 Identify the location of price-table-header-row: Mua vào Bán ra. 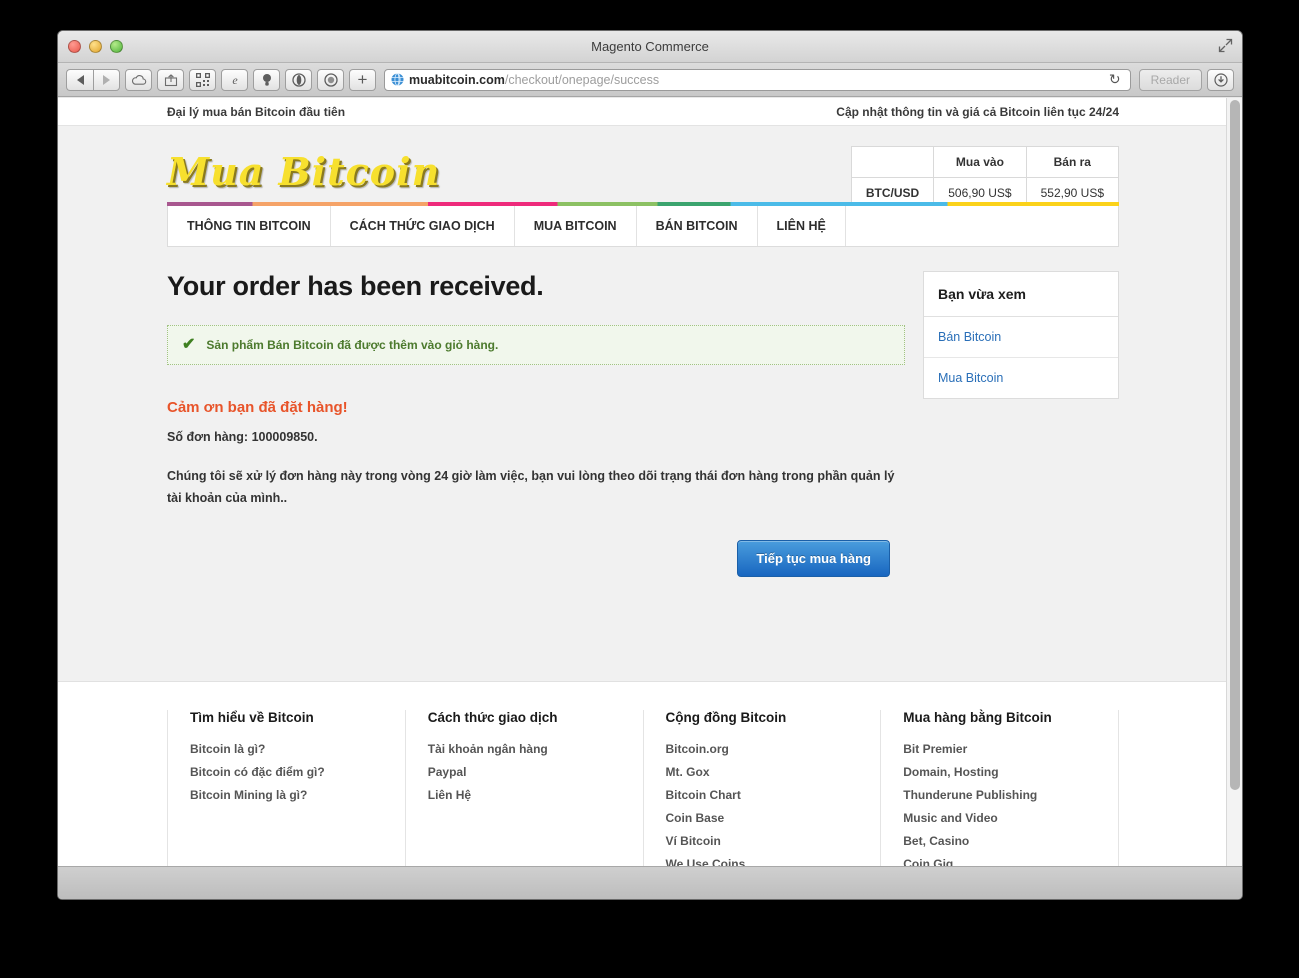
(985, 162).